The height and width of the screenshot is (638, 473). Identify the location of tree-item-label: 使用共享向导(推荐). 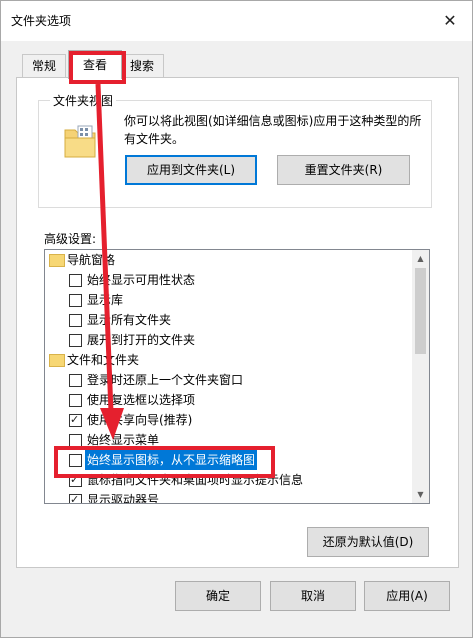
(140, 420).